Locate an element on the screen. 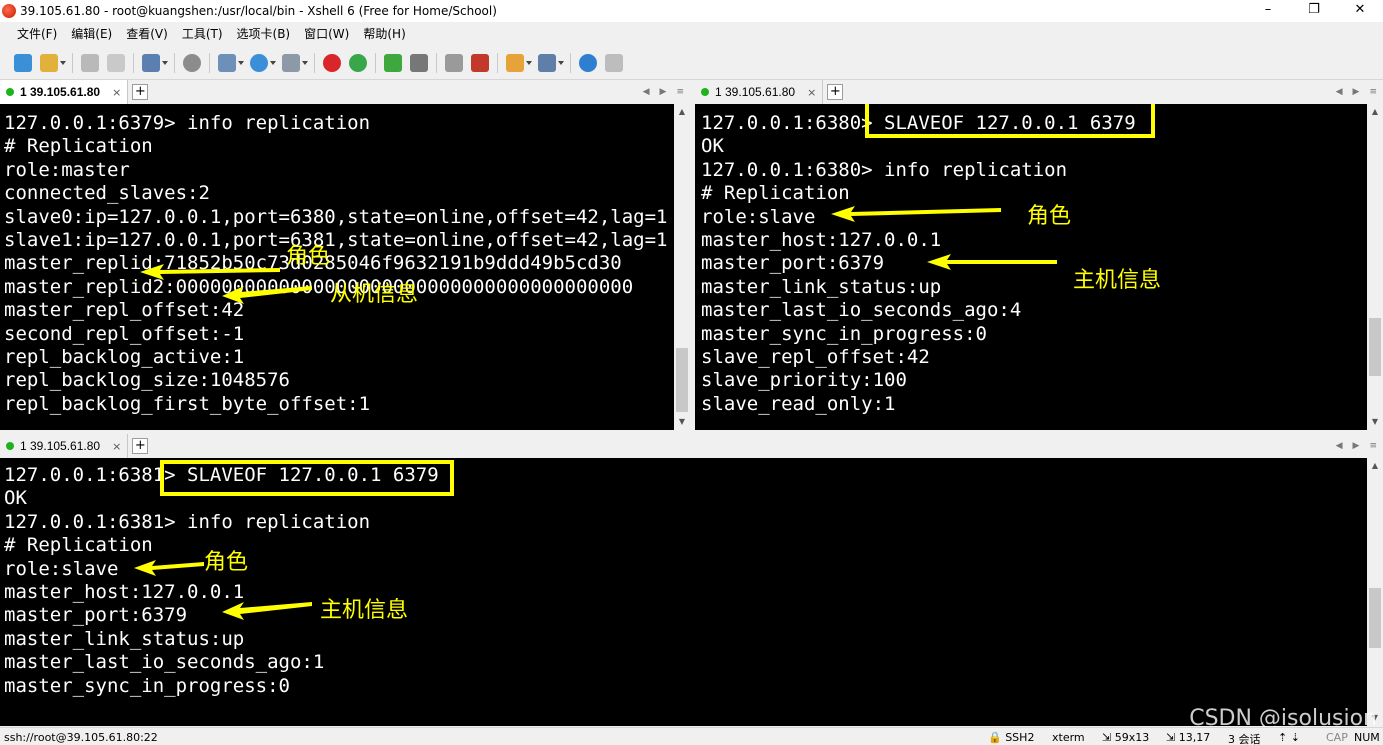  terminal-line: master_sync_in_progress:0 is located at coordinates (844, 333).